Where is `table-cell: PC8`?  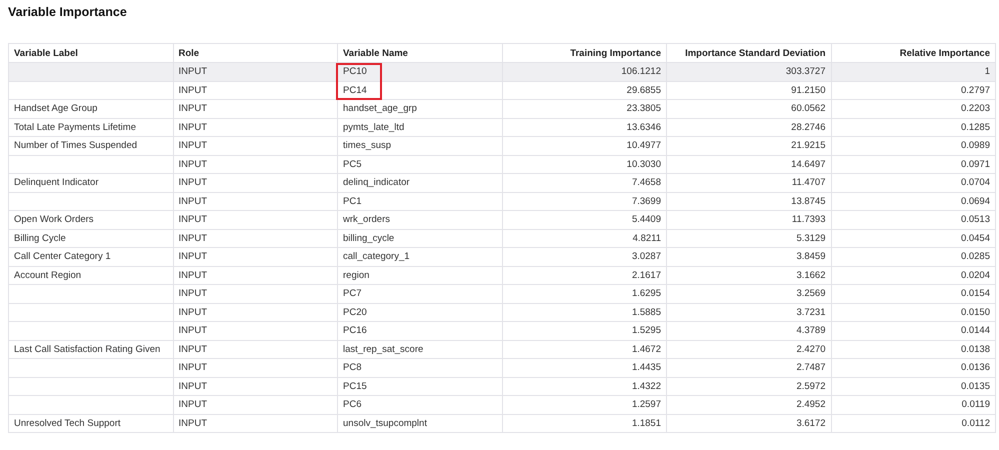
table-cell: PC8 is located at coordinates (352, 368).